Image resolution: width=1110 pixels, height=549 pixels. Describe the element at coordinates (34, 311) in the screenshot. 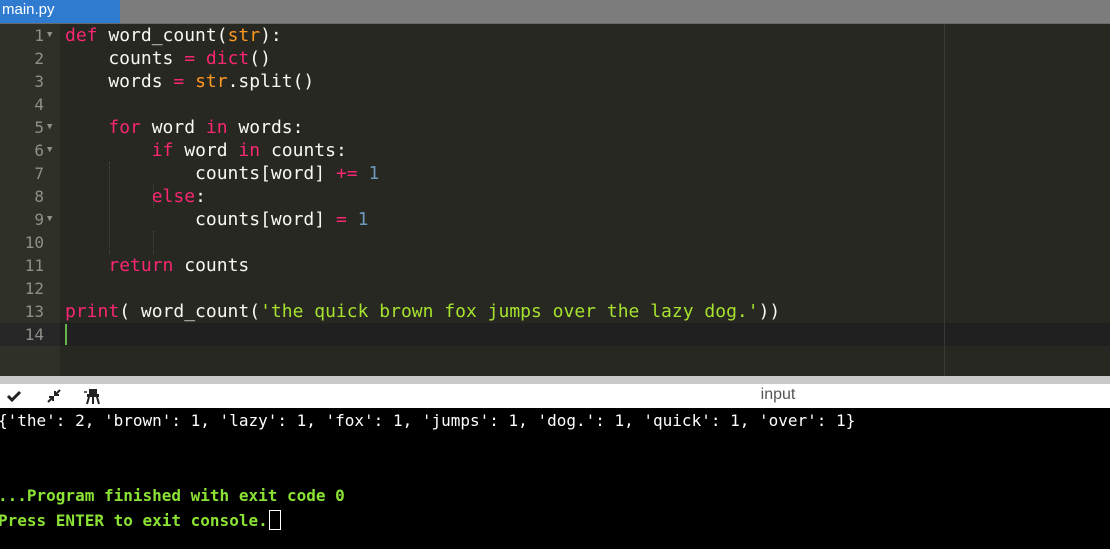

I see `line-number: 13` at that location.